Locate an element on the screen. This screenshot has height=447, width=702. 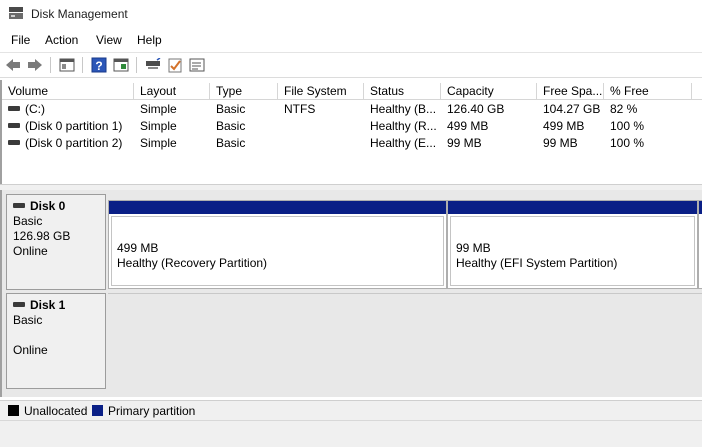
check-icon is located at coordinates (175, 65).